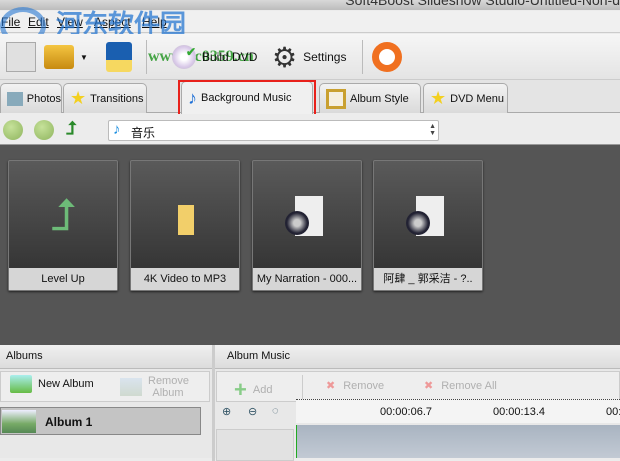  I want to click on file-tile: 阿肆 _ 郭采洁 - ?.., so click(428, 225).